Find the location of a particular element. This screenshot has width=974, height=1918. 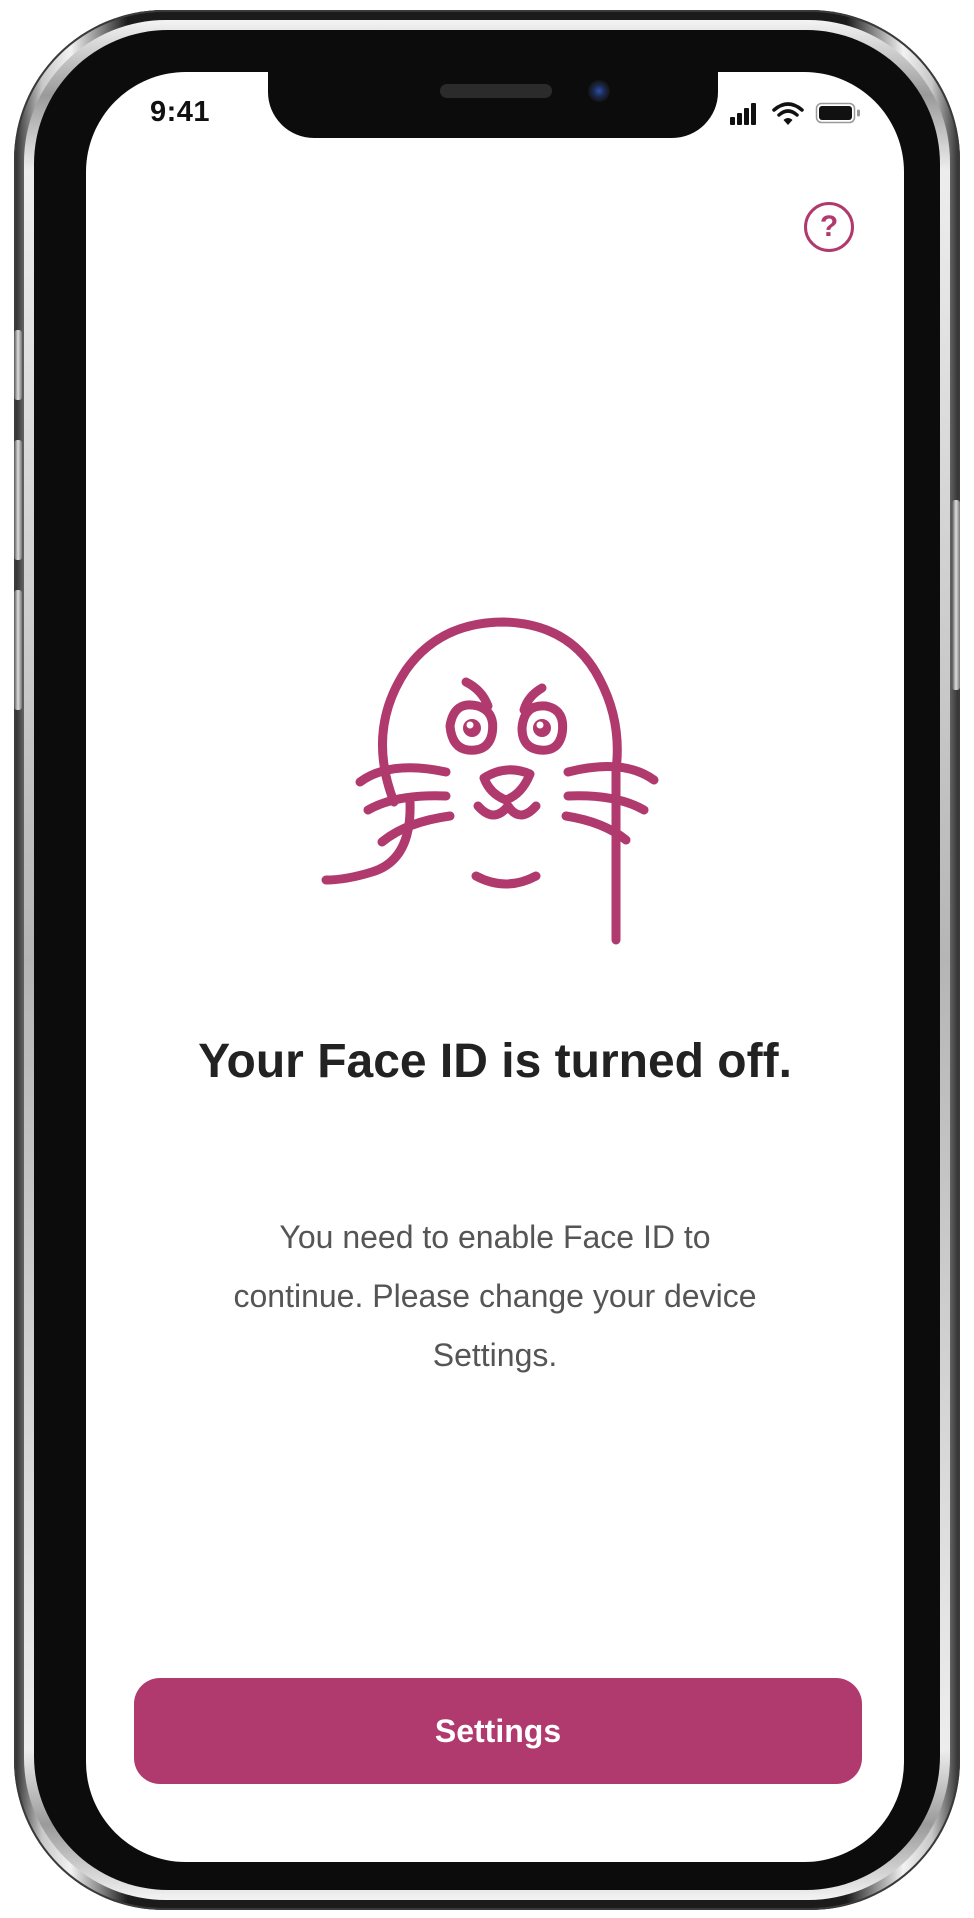

front-camera is located at coordinates (599, 91).